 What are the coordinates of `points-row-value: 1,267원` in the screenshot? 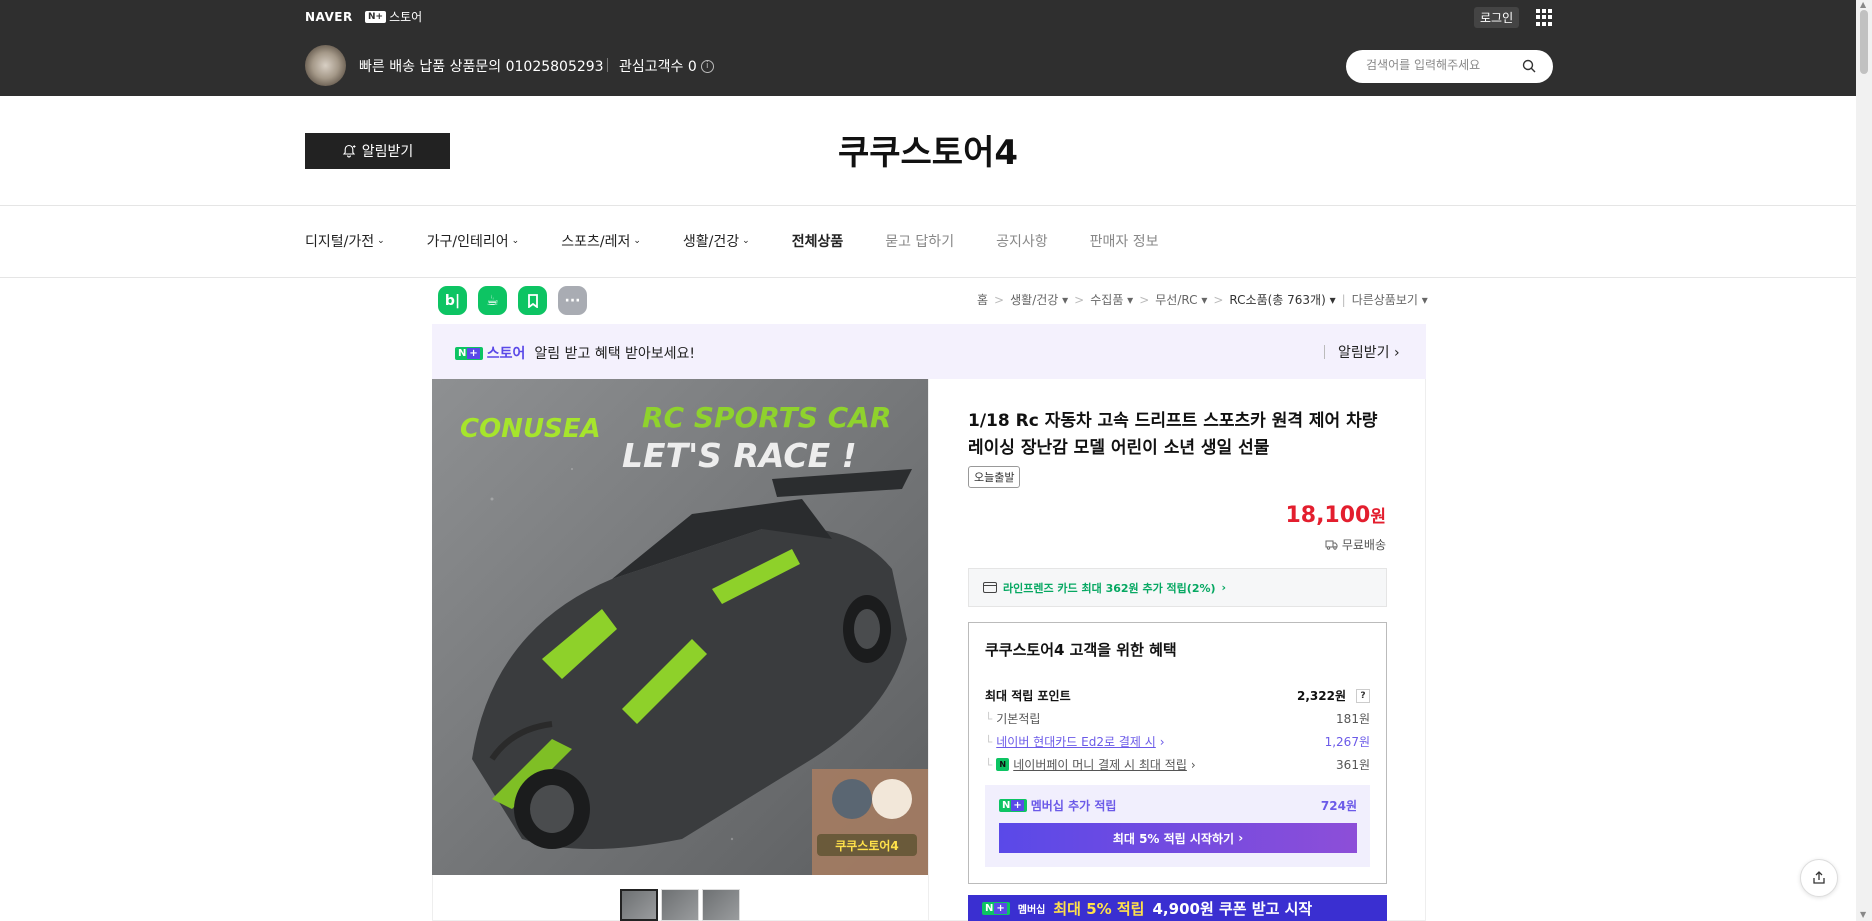 It's located at (1347, 742).